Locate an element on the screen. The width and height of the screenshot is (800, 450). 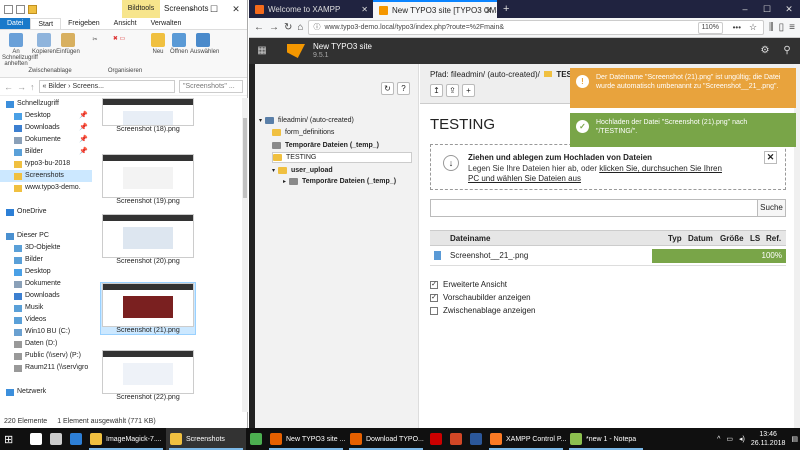
select-button: Auswählen is located at coordinates (204, 44).